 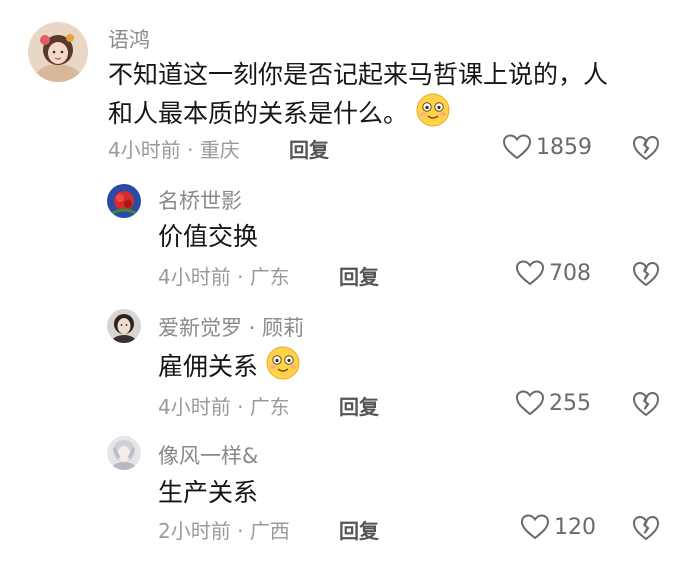 I want to click on location: 广西, so click(x=269, y=531).